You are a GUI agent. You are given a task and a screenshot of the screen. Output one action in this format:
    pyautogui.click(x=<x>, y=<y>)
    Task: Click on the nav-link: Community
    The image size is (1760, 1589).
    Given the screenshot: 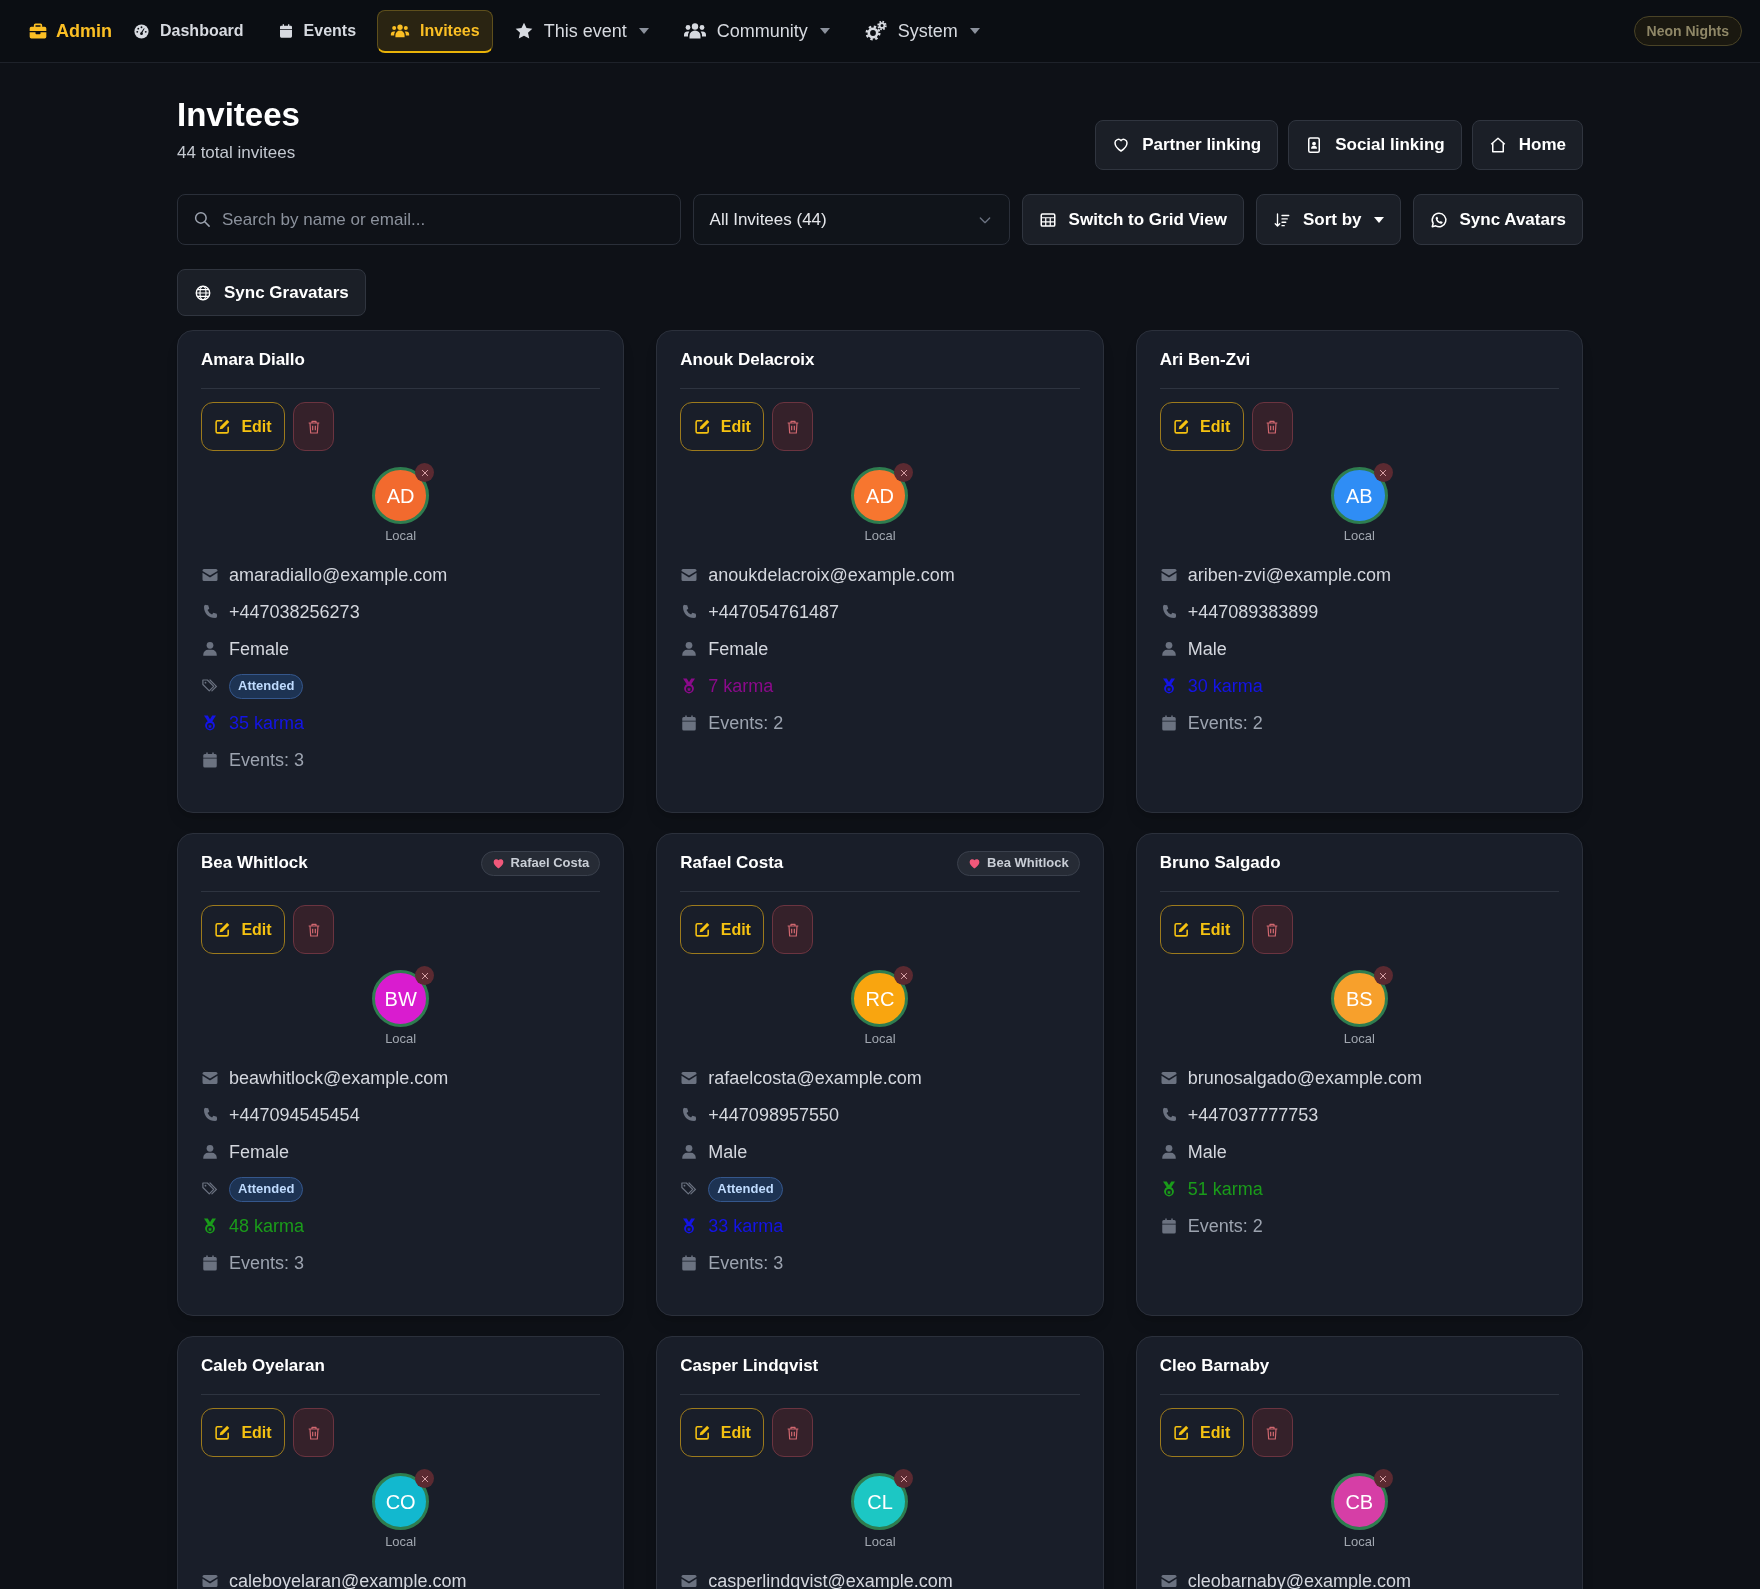 What is the action you would take?
    pyautogui.click(x=756, y=31)
    